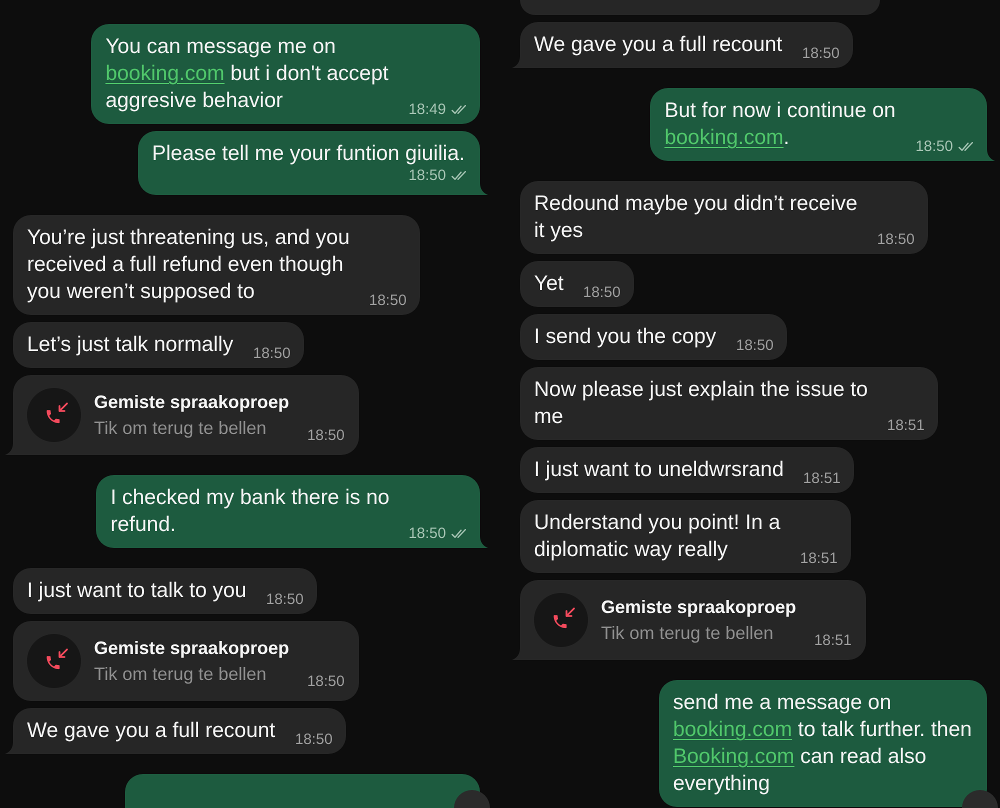 This screenshot has width=1000, height=808. What do you see at coordinates (780, 124) in the screenshot?
I see `message-text: But for now i continue on booking.com.` at bounding box center [780, 124].